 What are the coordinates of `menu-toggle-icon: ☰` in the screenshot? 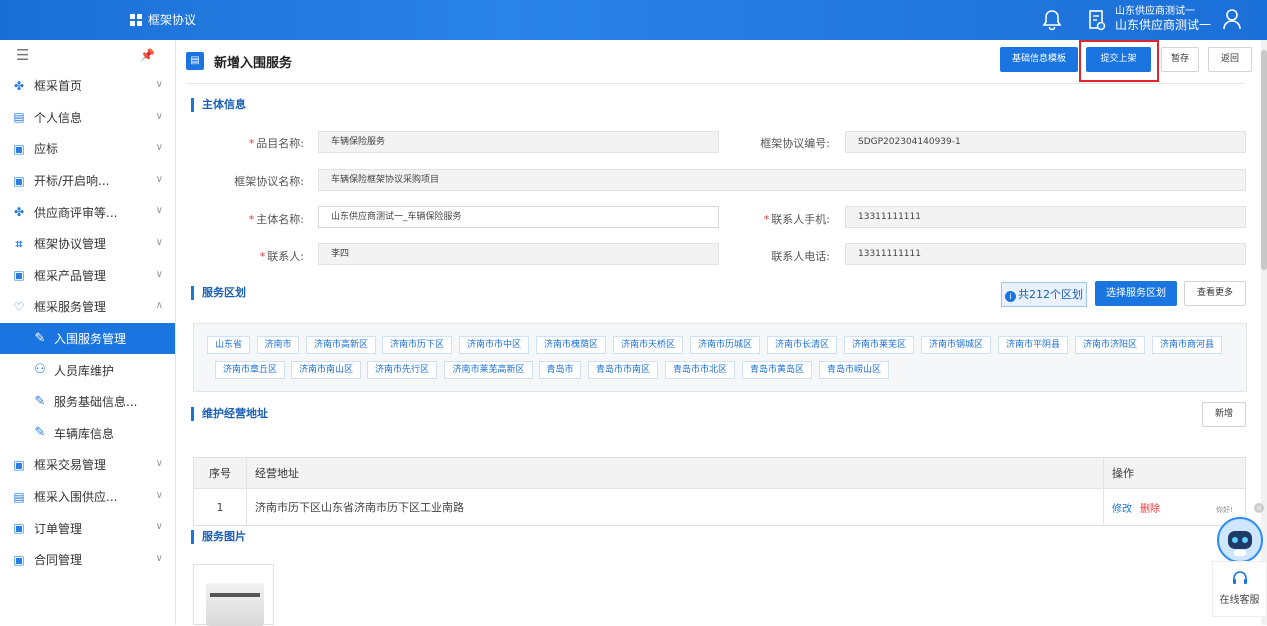 It's located at (22, 55).